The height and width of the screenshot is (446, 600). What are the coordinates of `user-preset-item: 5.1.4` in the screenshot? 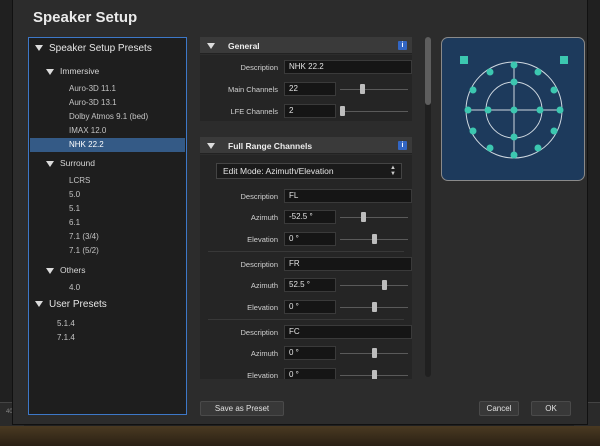 It's located at (66, 324).